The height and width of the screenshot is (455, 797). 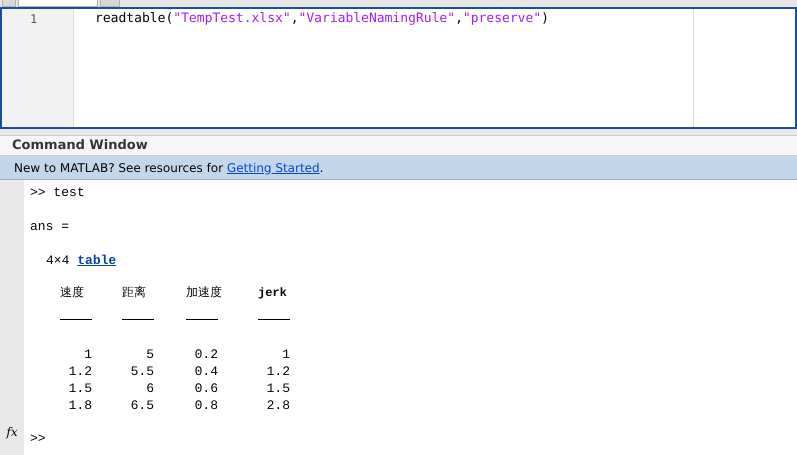 I want to click on table-cell-text: 6.5, so click(x=142, y=405).